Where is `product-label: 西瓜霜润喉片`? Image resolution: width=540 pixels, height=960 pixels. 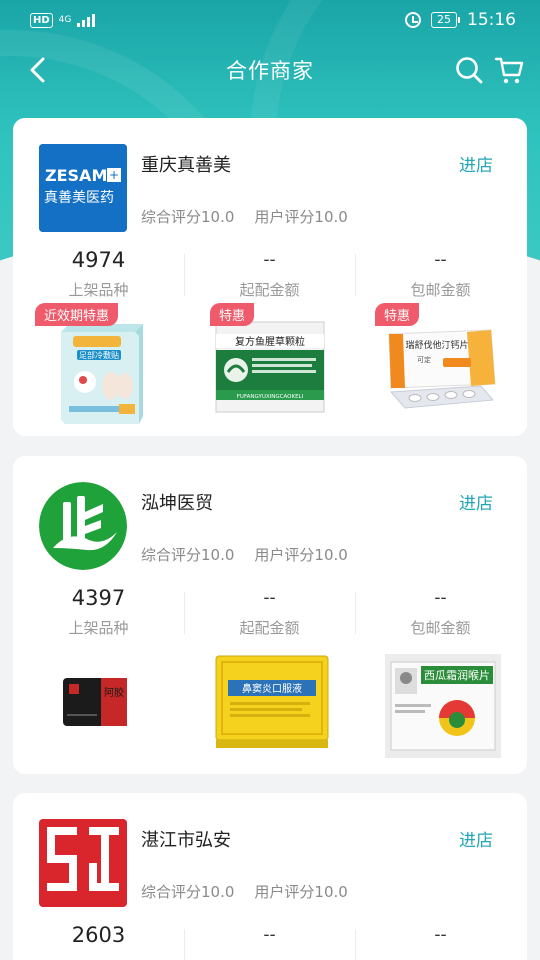
product-label: 西瓜霜润喉片 is located at coordinates (457, 675).